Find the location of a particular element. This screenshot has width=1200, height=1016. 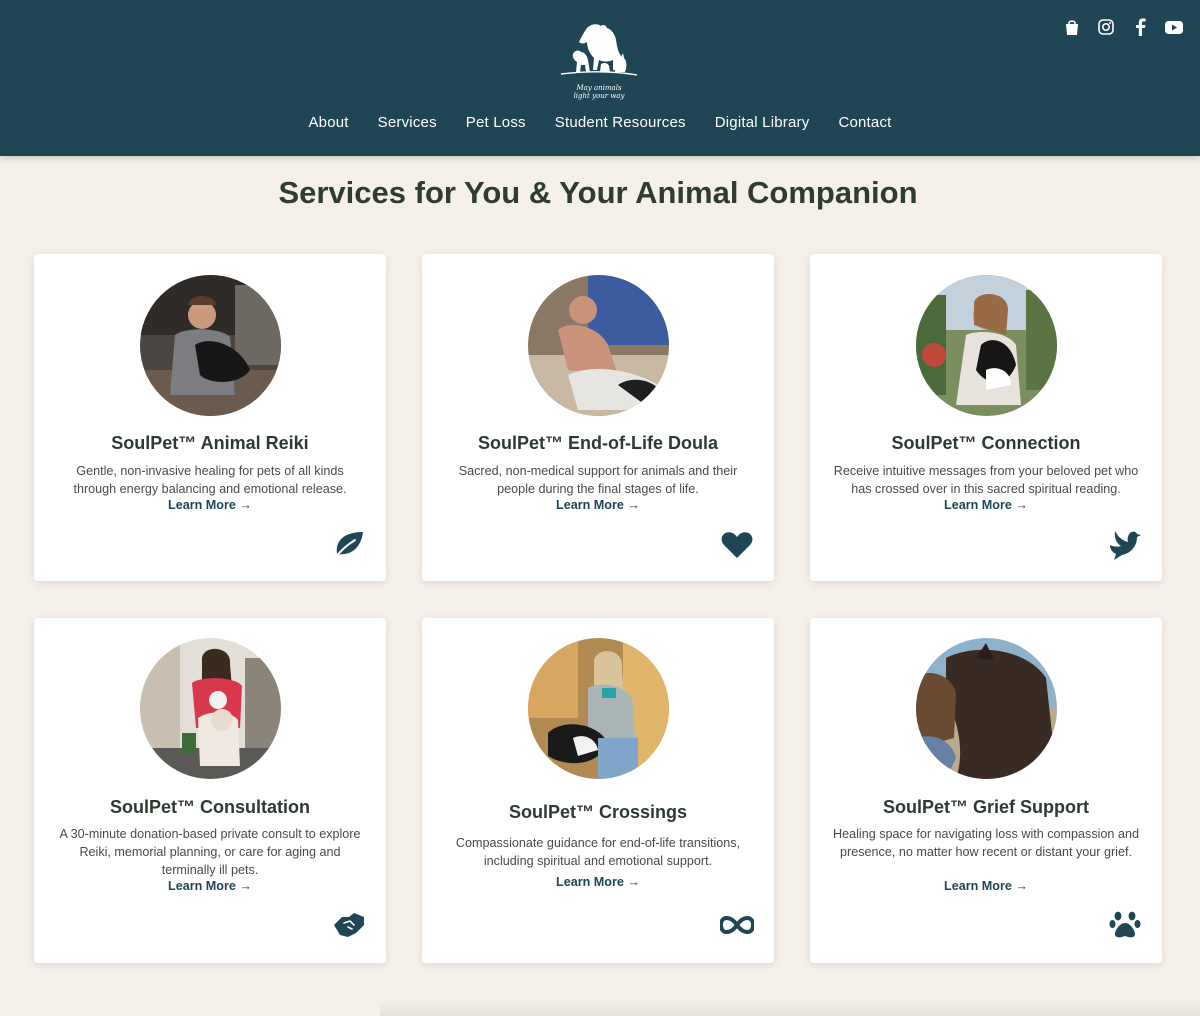

nav-digital-library: Digital Library is located at coordinates (762, 122).